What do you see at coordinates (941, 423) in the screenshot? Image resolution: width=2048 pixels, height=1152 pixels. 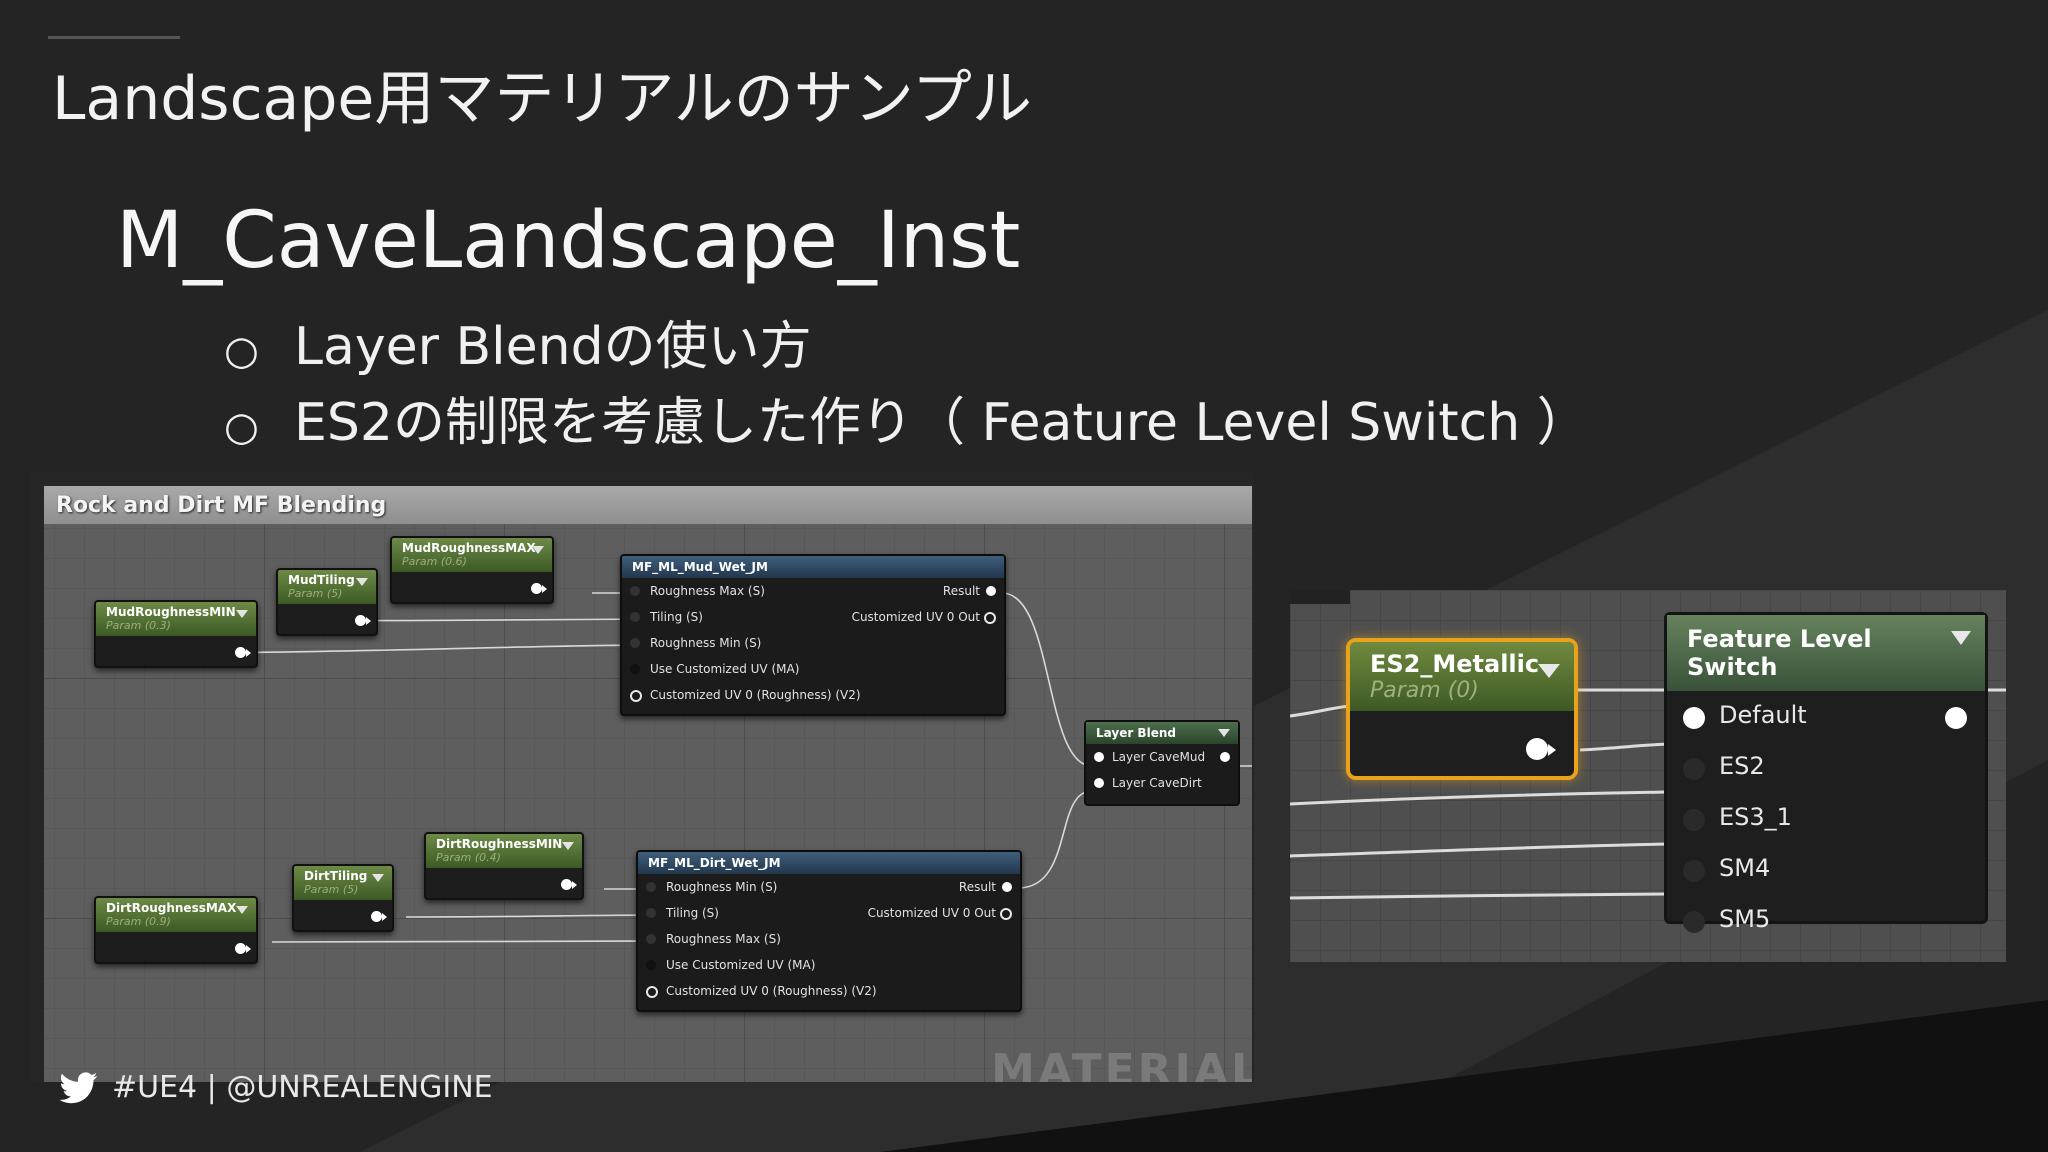 I see `bullet-text: ES2の制限を考慮した作り（ Feature Level Switch ）` at bounding box center [941, 423].